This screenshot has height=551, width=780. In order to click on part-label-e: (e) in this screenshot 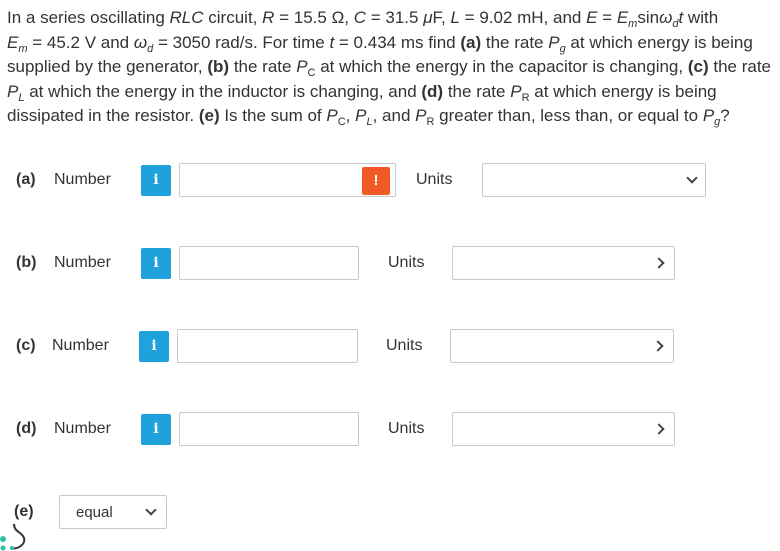, I will do `click(24, 511)`.